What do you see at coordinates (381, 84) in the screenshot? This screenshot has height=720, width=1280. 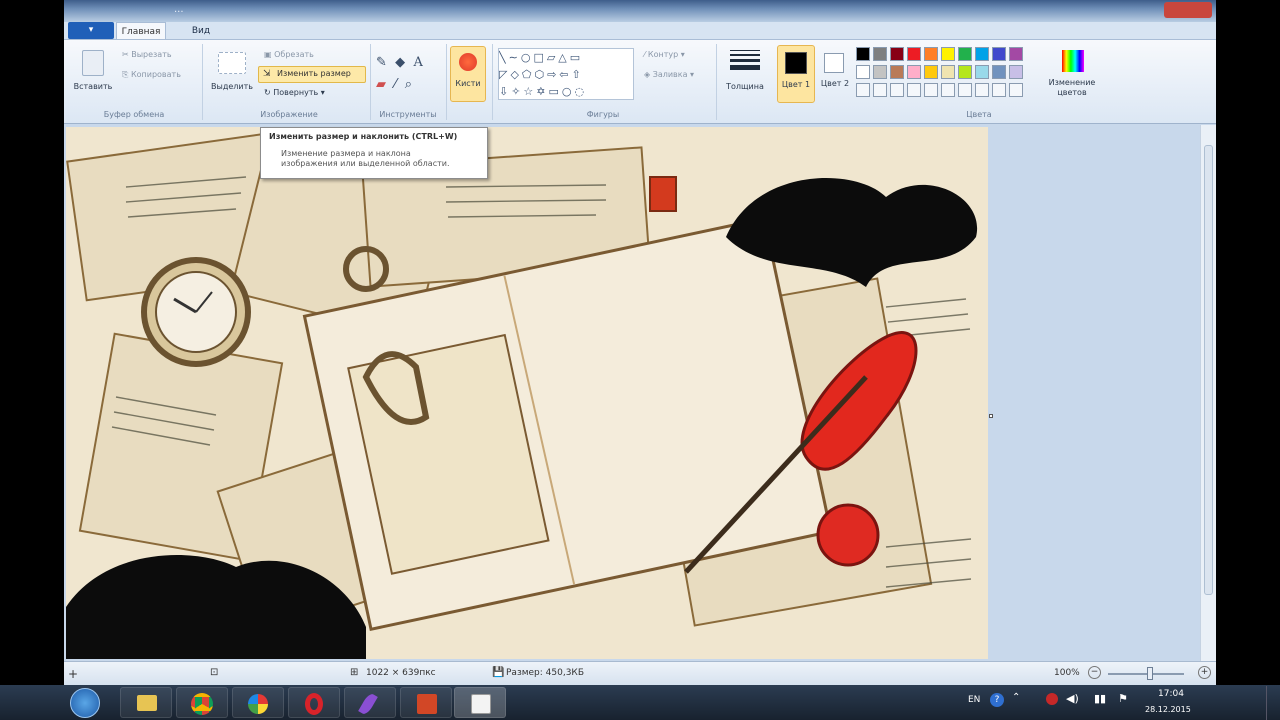 I see `eraser-icon: ▰` at bounding box center [381, 84].